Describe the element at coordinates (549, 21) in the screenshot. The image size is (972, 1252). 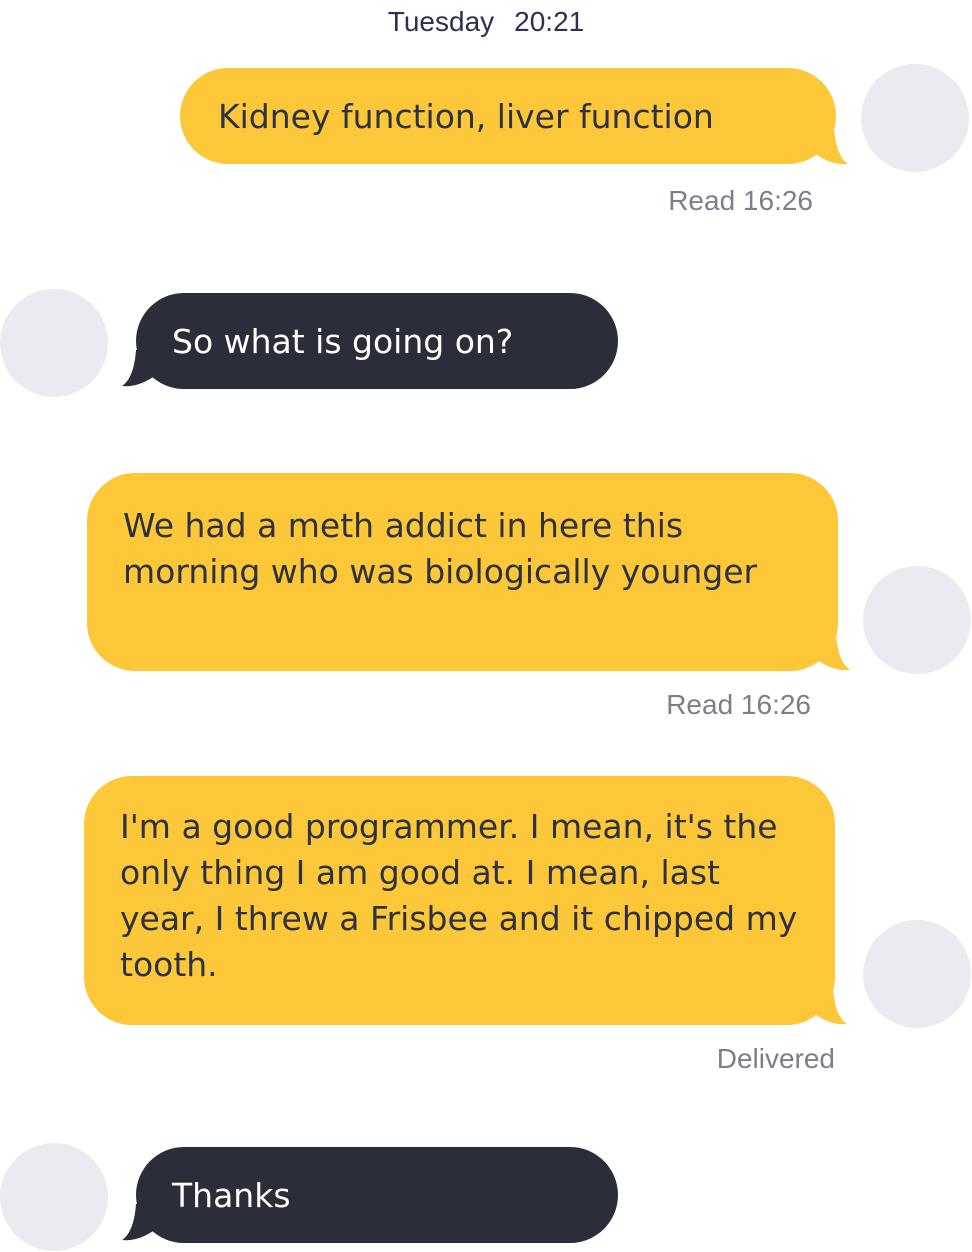
I see `timestamp-time: 20:21` at that location.